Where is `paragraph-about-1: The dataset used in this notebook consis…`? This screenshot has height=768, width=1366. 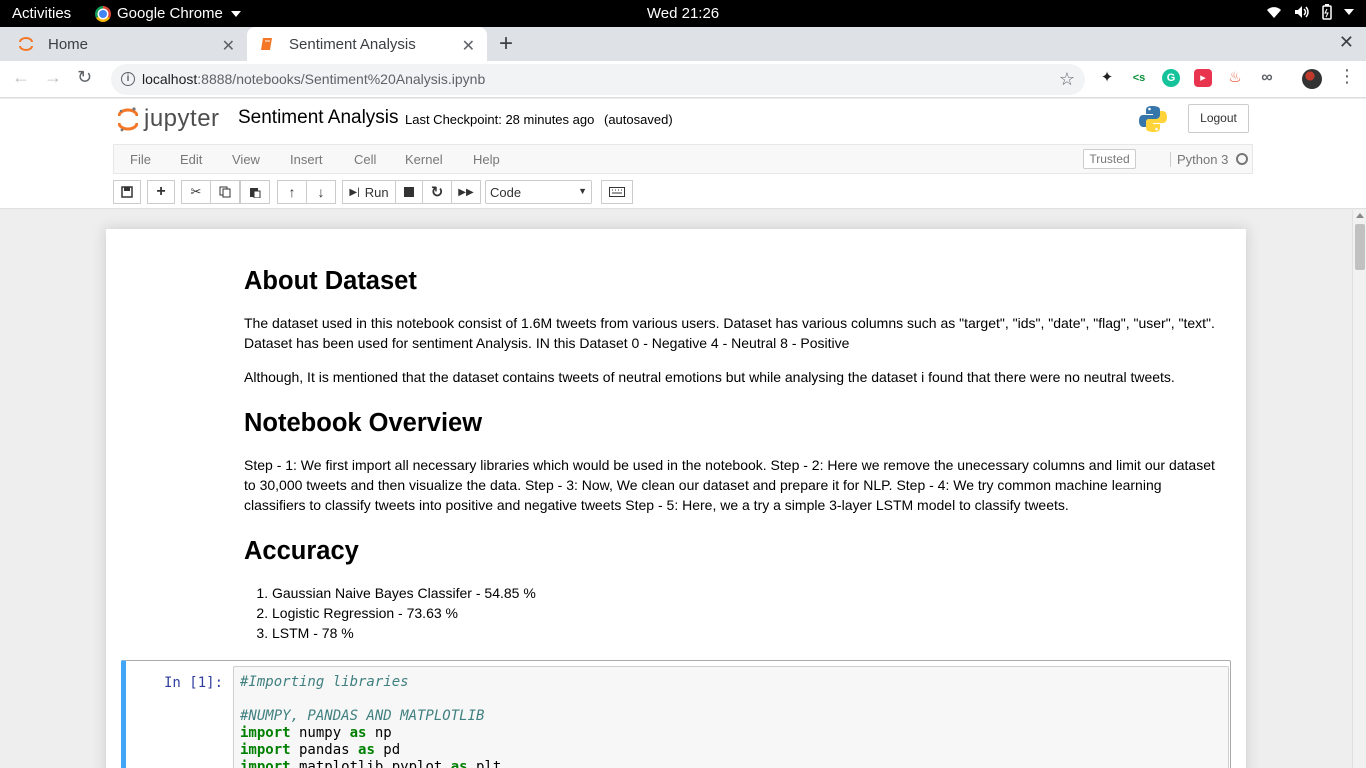
paragraph-about-1: The dataset used in this notebook consis… is located at coordinates (729, 333).